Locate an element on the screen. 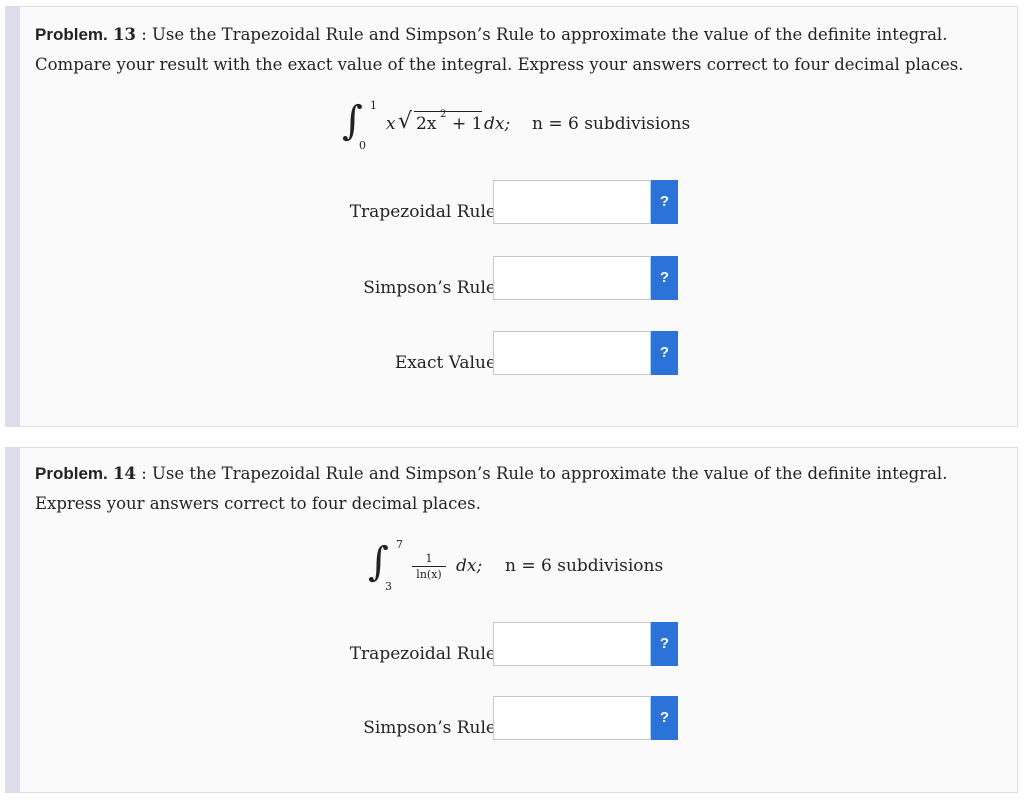 Image resolution: width=1024 pixels, height=808 pixels. fraction-numerator: 1 is located at coordinates (429, 558).